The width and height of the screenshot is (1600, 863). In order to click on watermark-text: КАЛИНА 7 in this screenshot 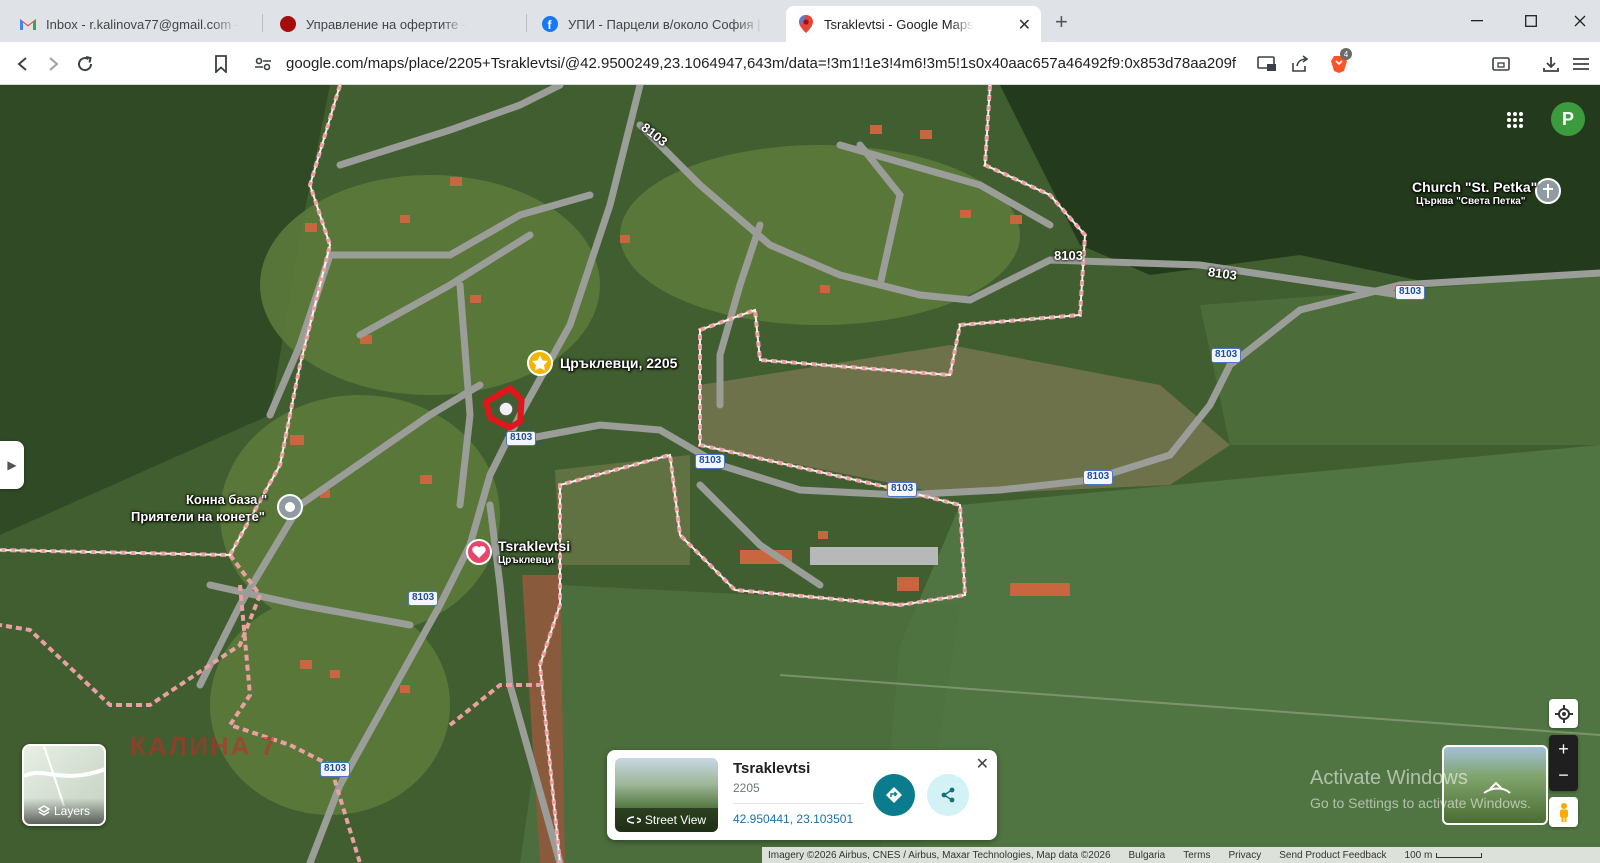, I will do `click(204, 746)`.